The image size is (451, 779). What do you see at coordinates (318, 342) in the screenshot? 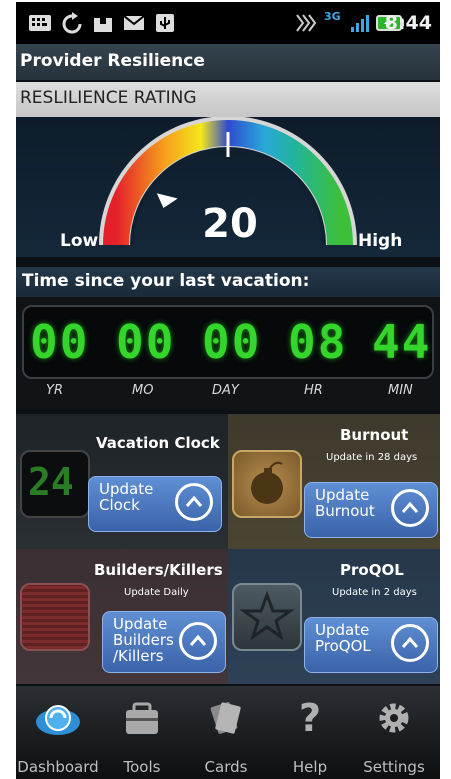
I see `timer-hours: 08` at bounding box center [318, 342].